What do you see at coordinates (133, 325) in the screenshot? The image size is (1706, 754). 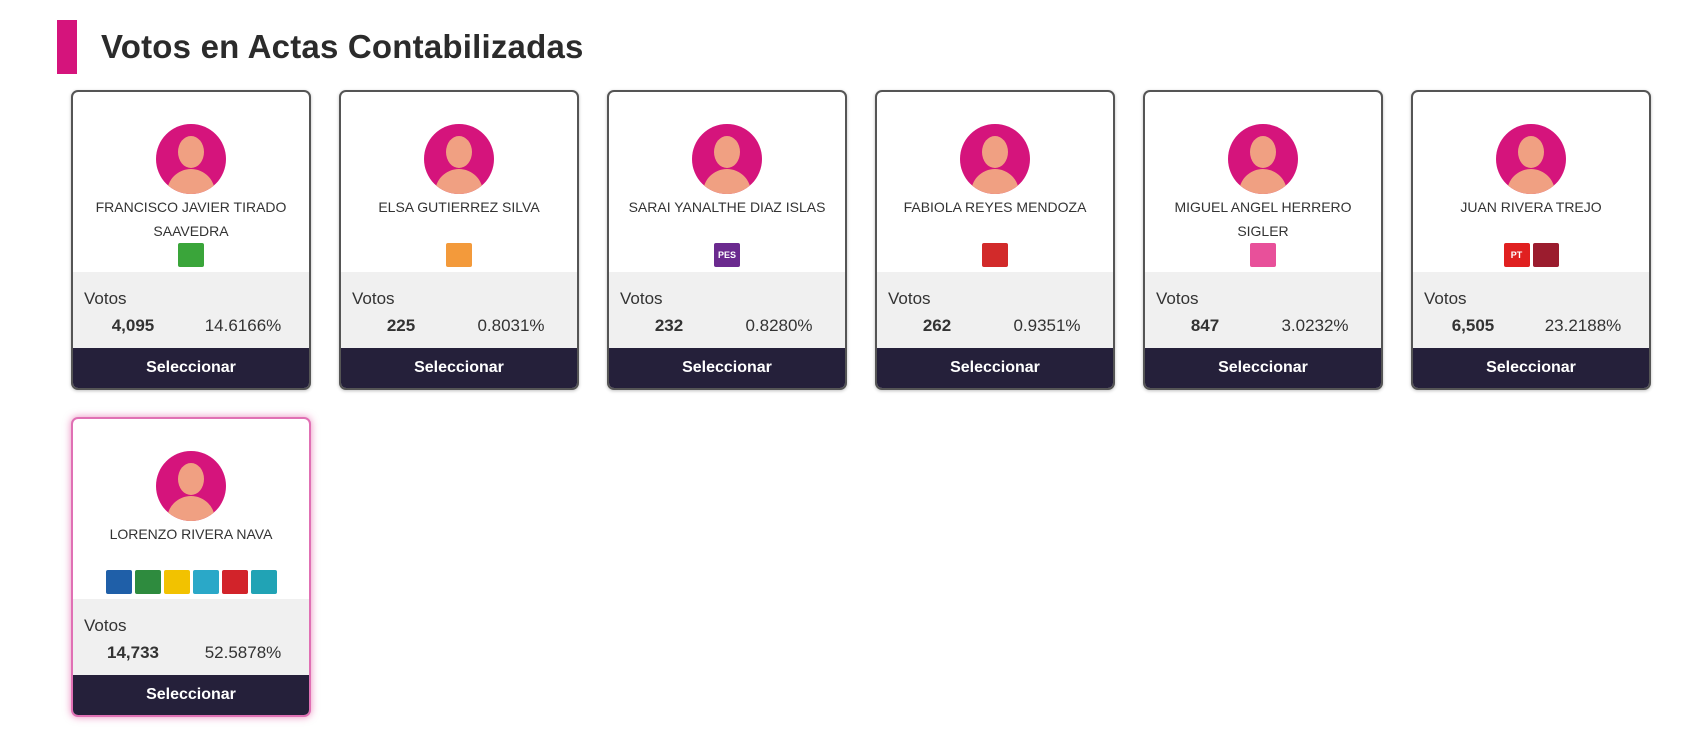 I see `vote-count: 4,095` at bounding box center [133, 325].